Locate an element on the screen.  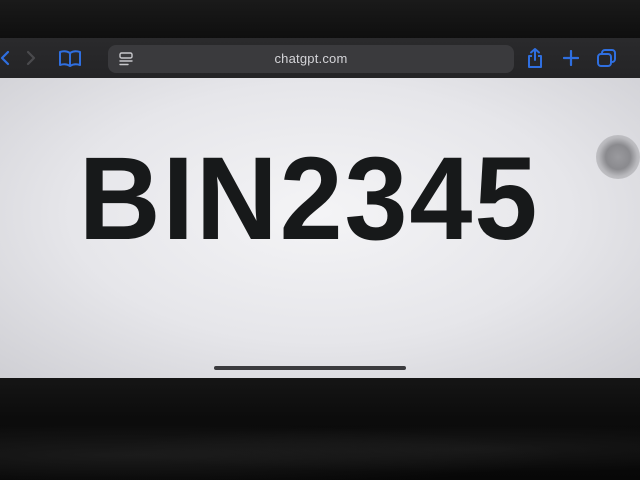
plus-icon is located at coordinates (571, 58).